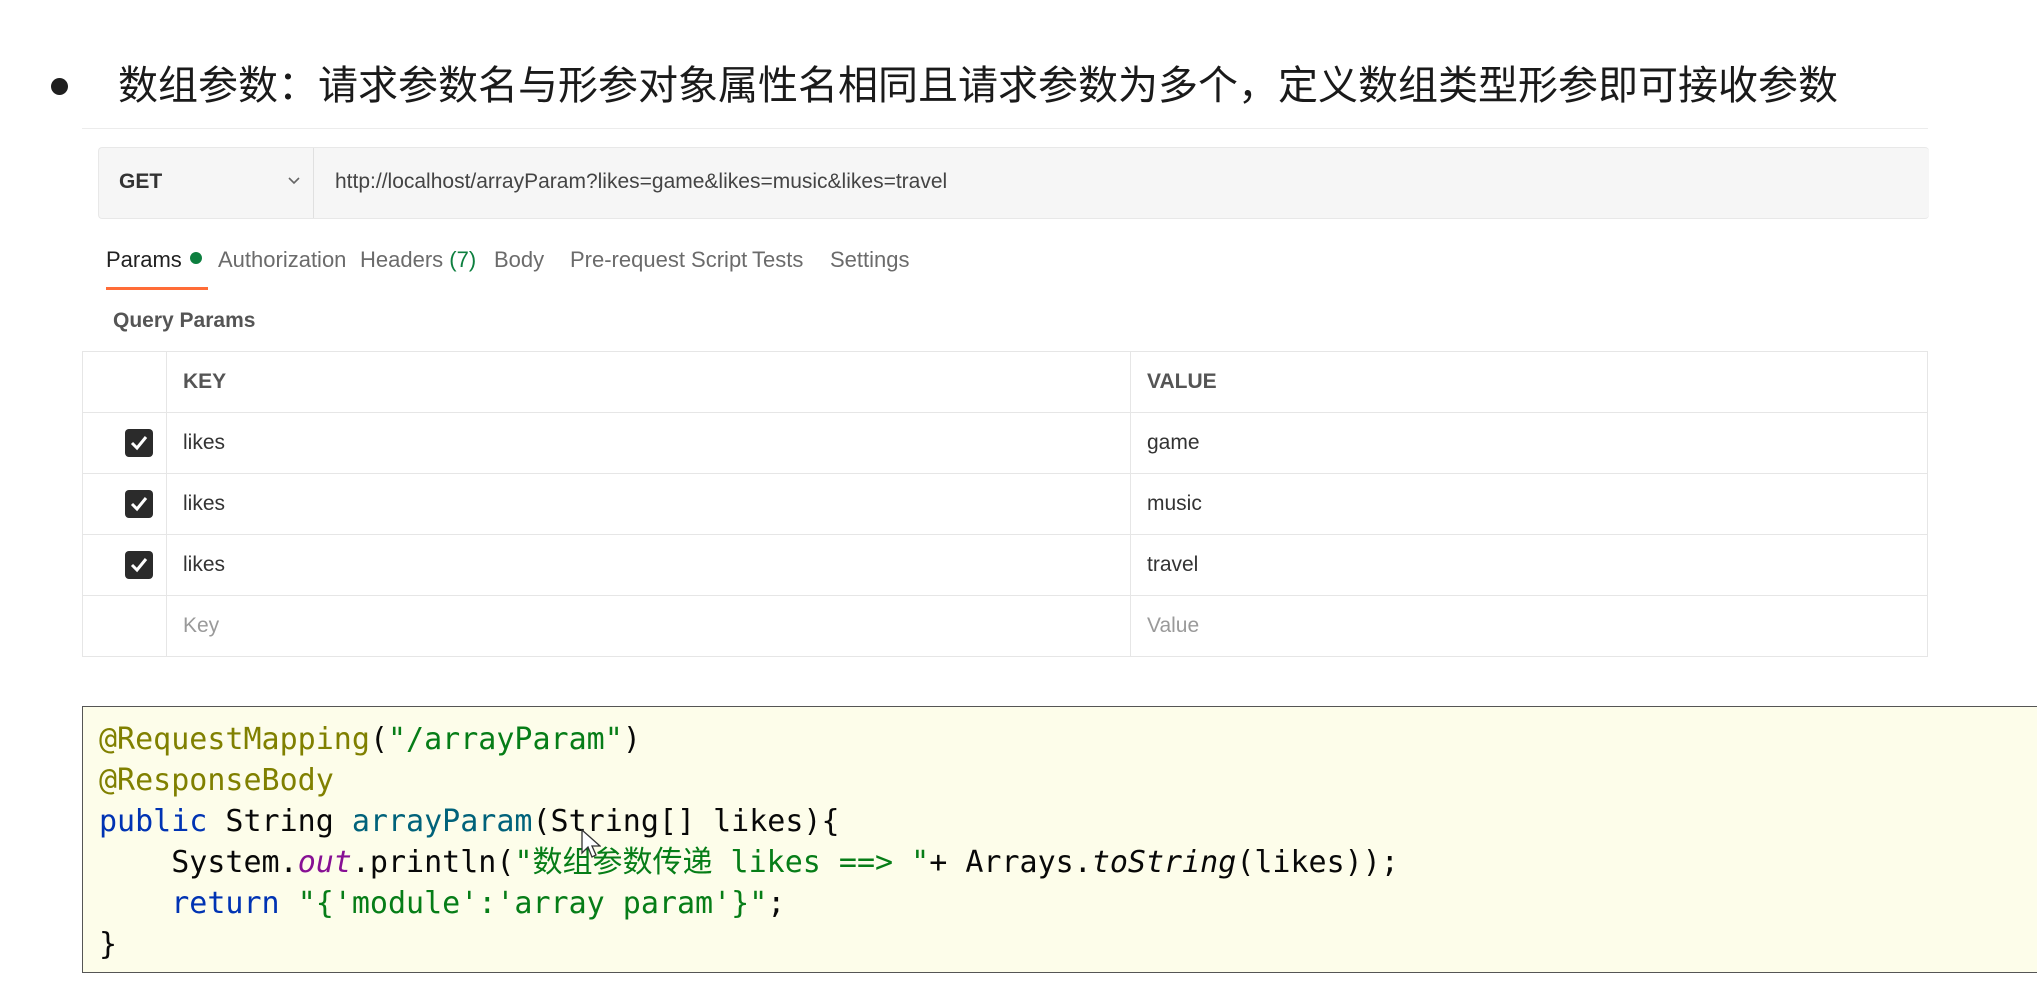  I want to click on code-string: "{'module':'array param'}", so click(532, 903).